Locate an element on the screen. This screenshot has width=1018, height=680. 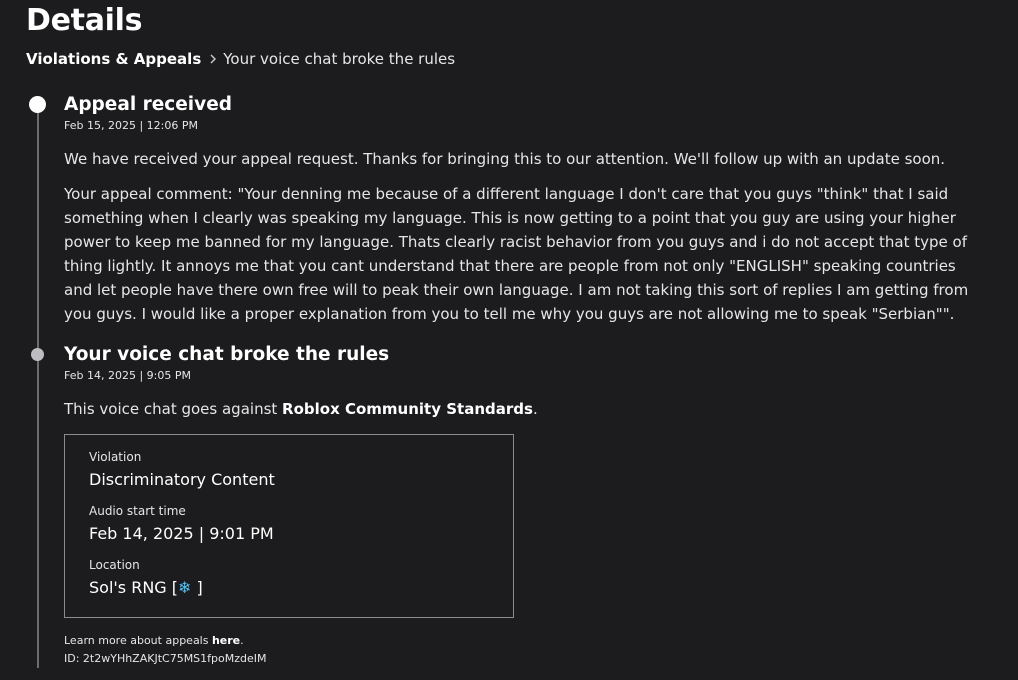
breadcrumb-link-violations-appeals: Violations & Appeals is located at coordinates (113, 59).